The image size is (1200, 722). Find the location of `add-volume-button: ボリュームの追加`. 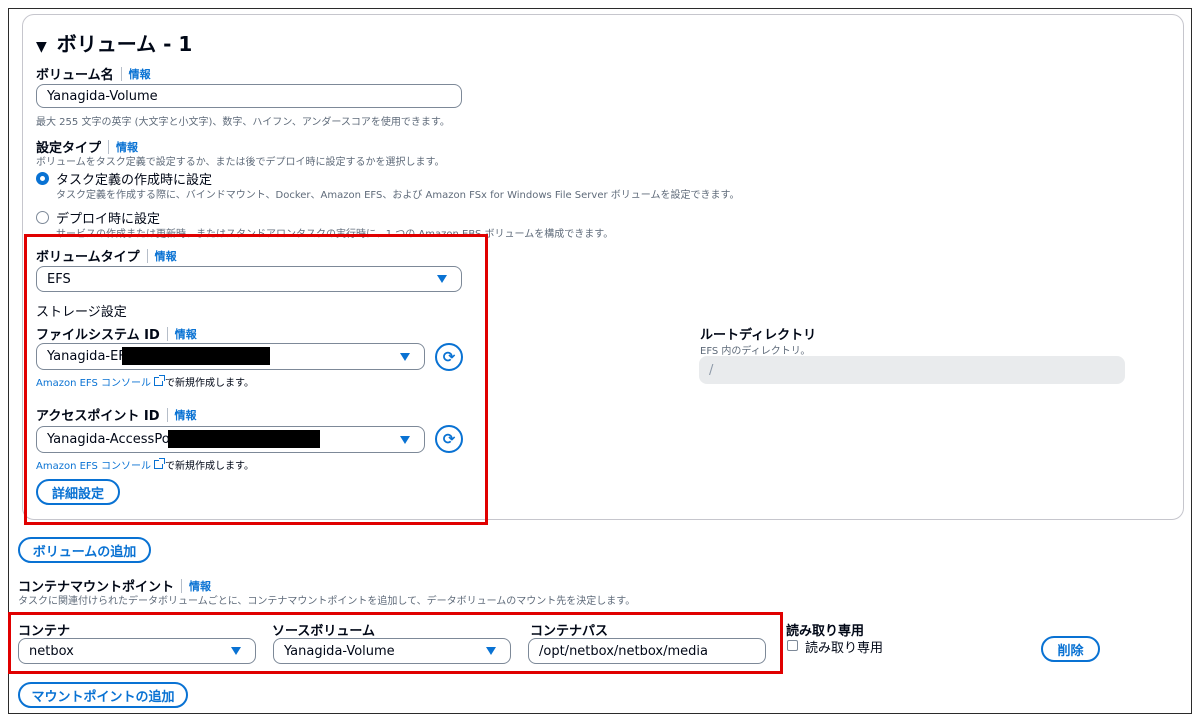

add-volume-button: ボリュームの追加 is located at coordinates (84, 550).